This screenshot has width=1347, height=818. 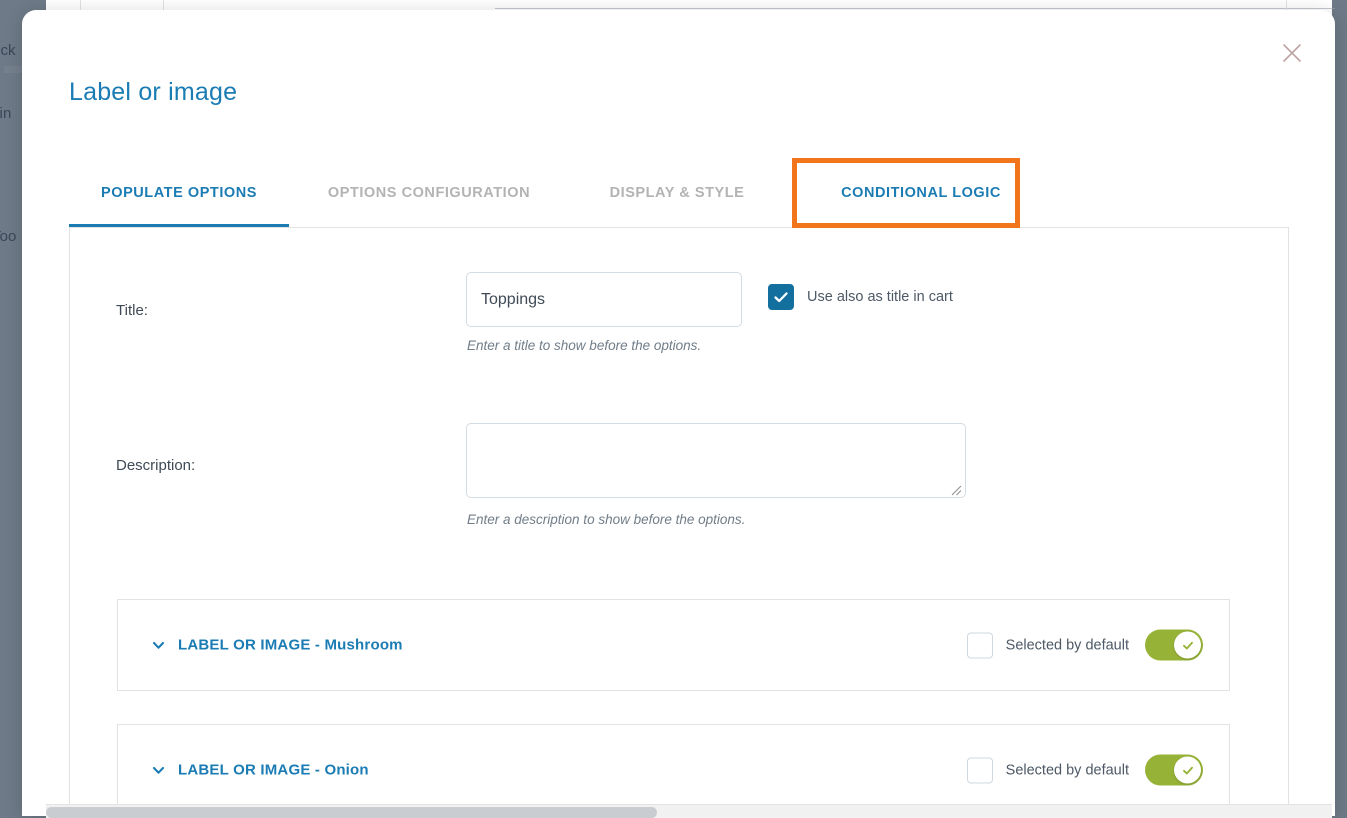 I want to click on tab-options-configuration-label: OPTIONS CONFIGURATION, so click(x=429, y=193).